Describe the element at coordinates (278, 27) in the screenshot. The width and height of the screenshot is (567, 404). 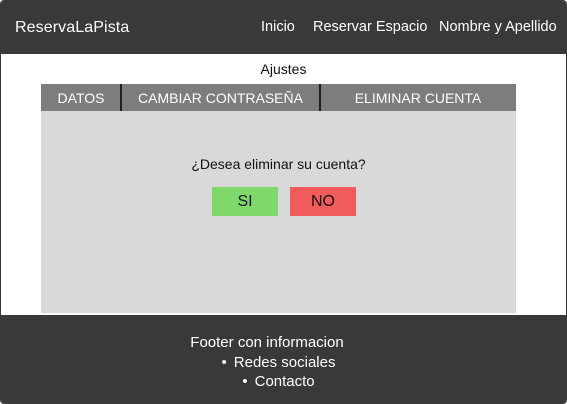
I see `nav-link-inicio: Inicio` at that location.